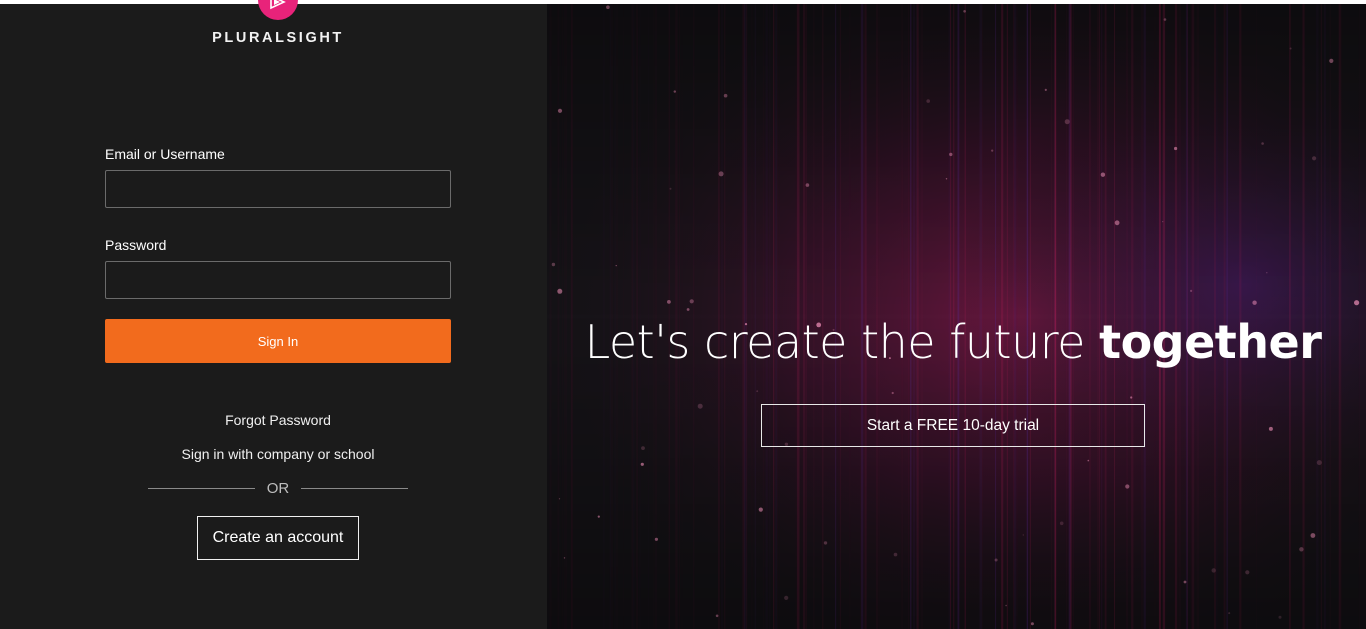 This screenshot has width=1366, height=629. What do you see at coordinates (278, 420) in the screenshot?
I see `forgot-password-link: Forgot Password` at bounding box center [278, 420].